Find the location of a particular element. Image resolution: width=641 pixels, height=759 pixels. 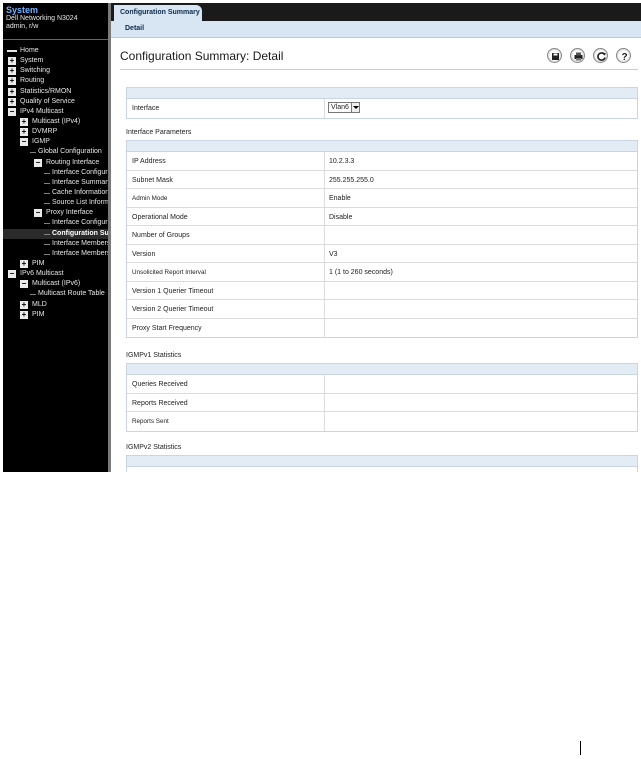

row-label: Reports Received is located at coordinates (160, 403).